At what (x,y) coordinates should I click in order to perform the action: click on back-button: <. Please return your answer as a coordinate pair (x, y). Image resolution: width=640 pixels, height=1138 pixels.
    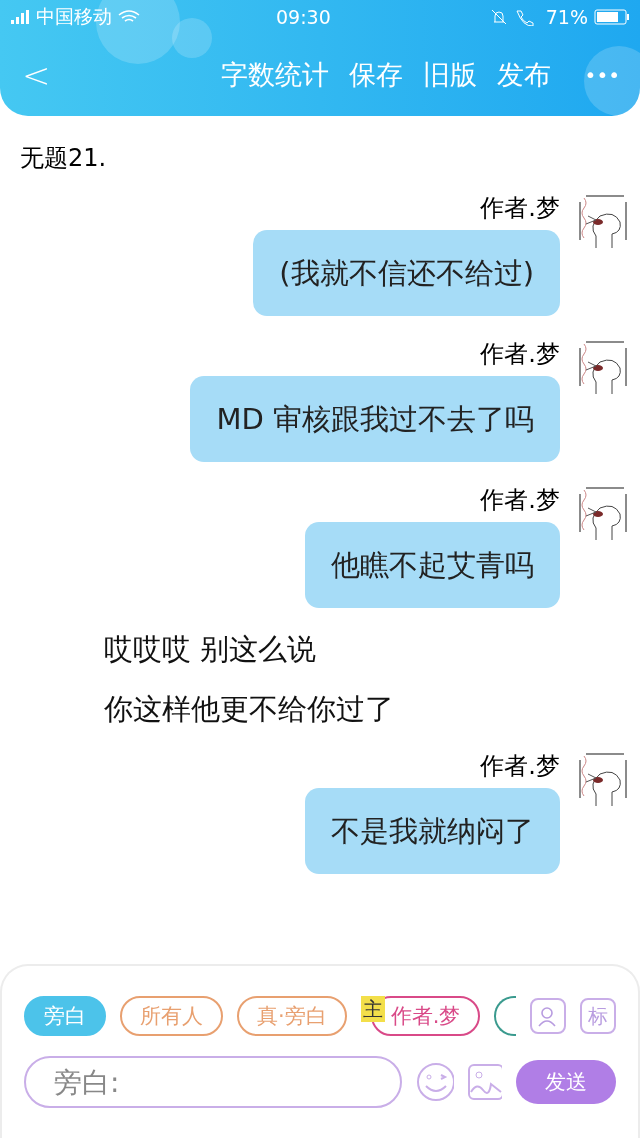
    Looking at the image, I should click on (36, 75).